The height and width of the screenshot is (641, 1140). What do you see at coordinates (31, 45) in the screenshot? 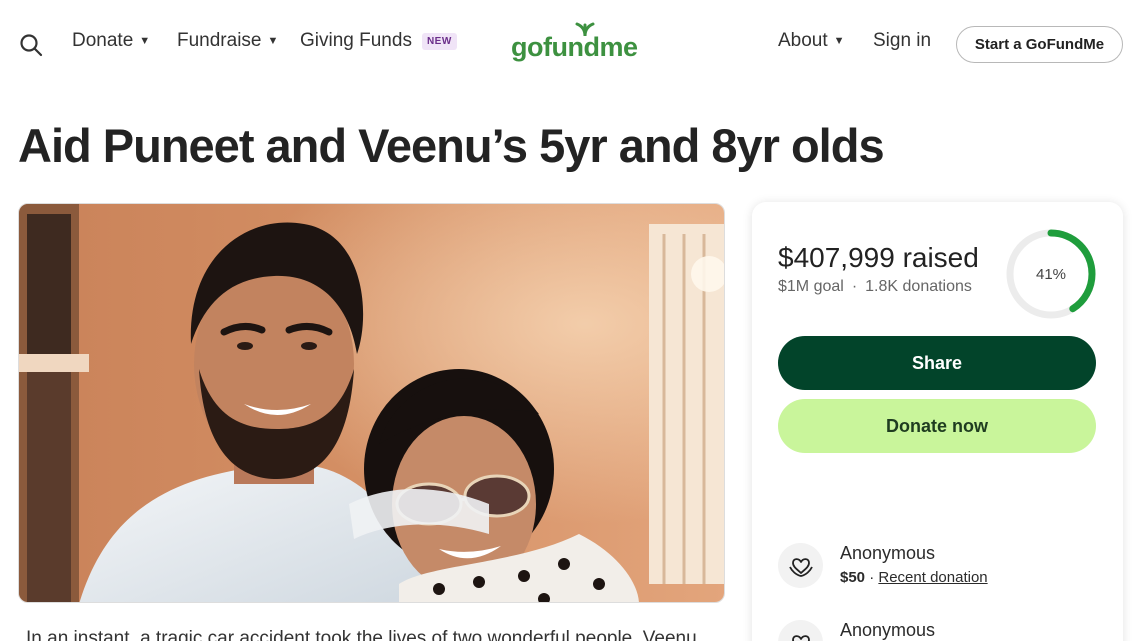
I see `search-icon` at bounding box center [31, 45].